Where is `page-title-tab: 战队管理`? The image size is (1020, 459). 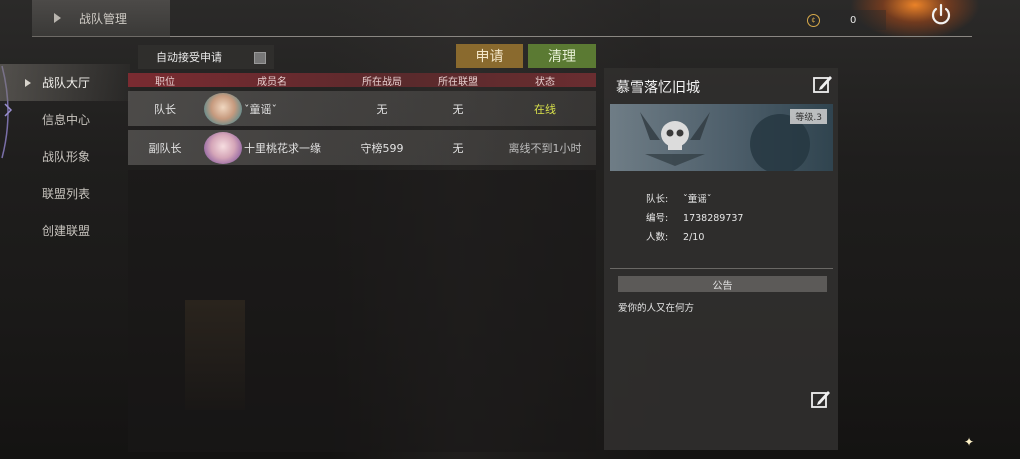
page-title-tab: 战队管理 is located at coordinates (101, 18).